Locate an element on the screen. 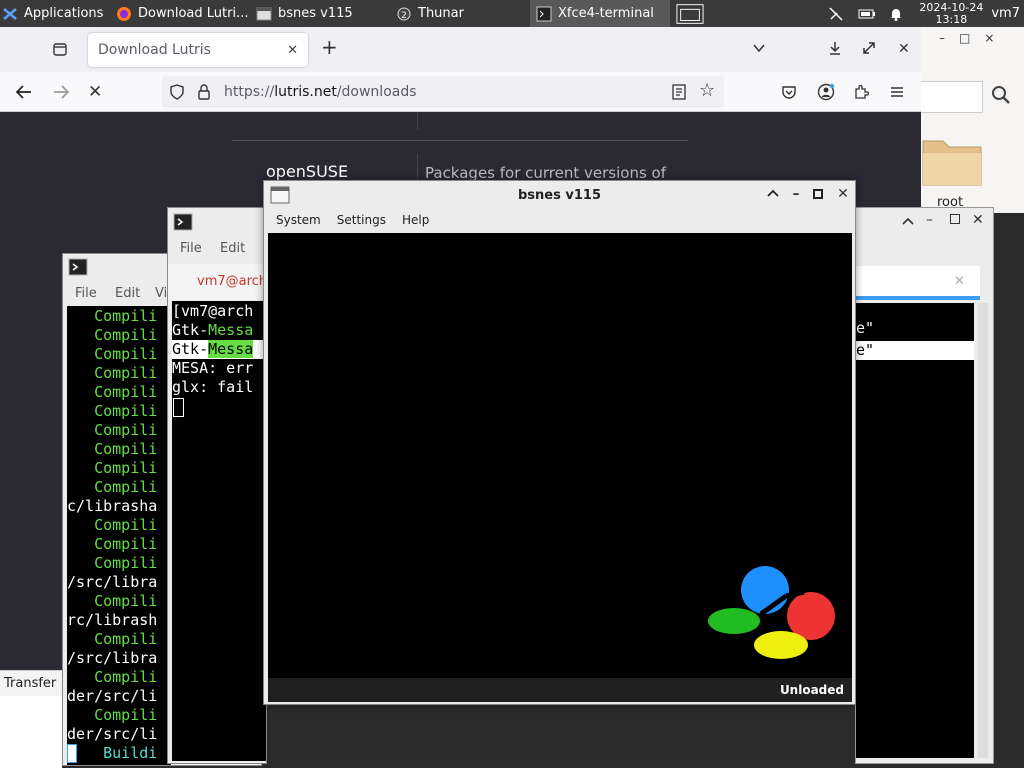 This screenshot has height=768, width=1024. terminal-line: [vm7@arch is located at coordinates (219, 311).